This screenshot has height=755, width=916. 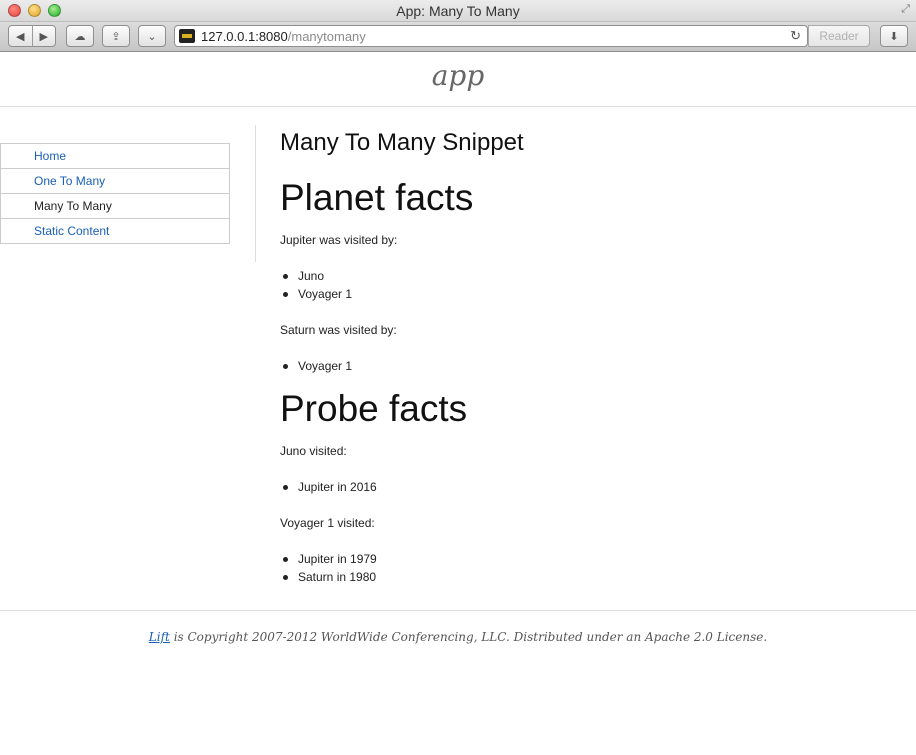 I want to click on url-path: /manytomany, so click(x=326, y=36).